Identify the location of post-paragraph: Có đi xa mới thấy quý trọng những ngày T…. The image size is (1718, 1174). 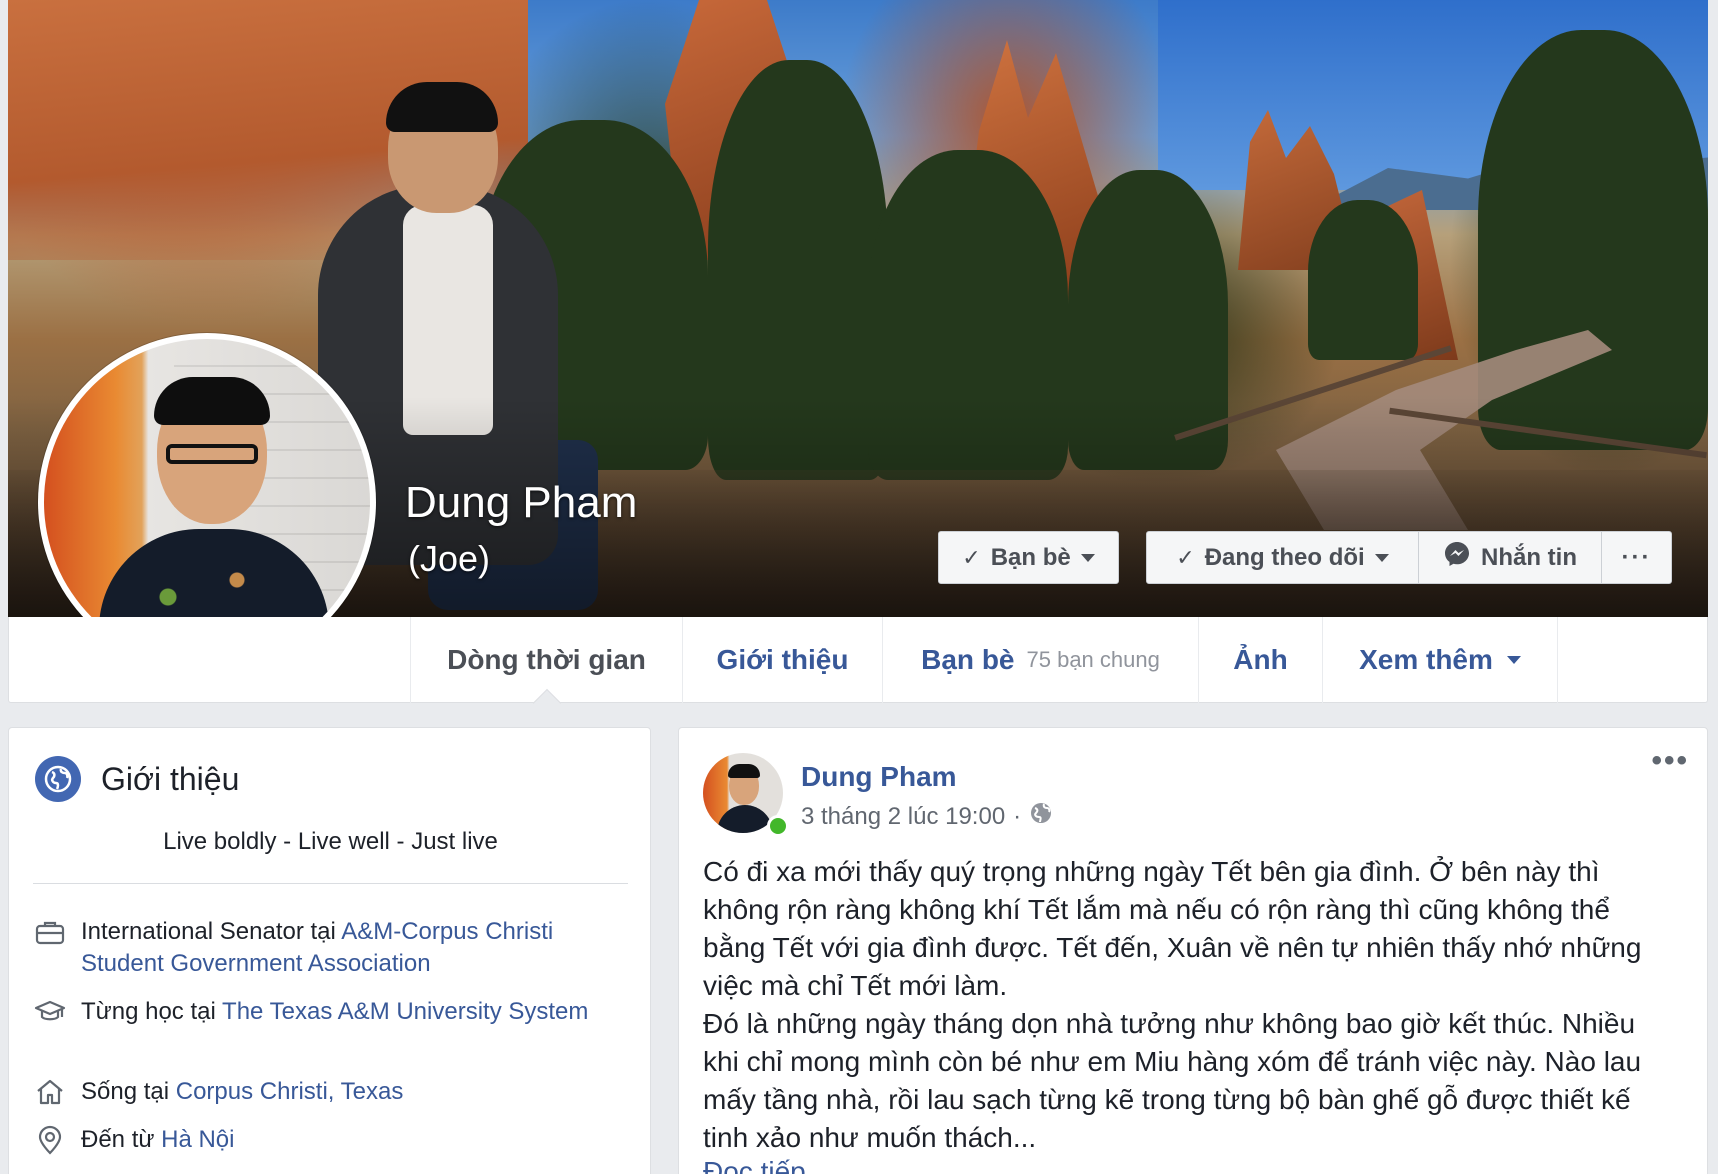
(1172, 928).